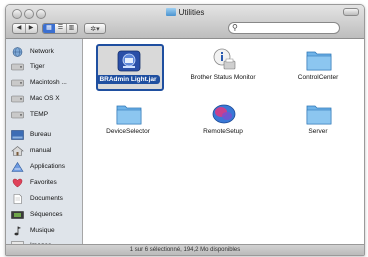 The image size is (368, 257). I want to click on sidebar-item-bureau: Bureau, so click(47, 135).